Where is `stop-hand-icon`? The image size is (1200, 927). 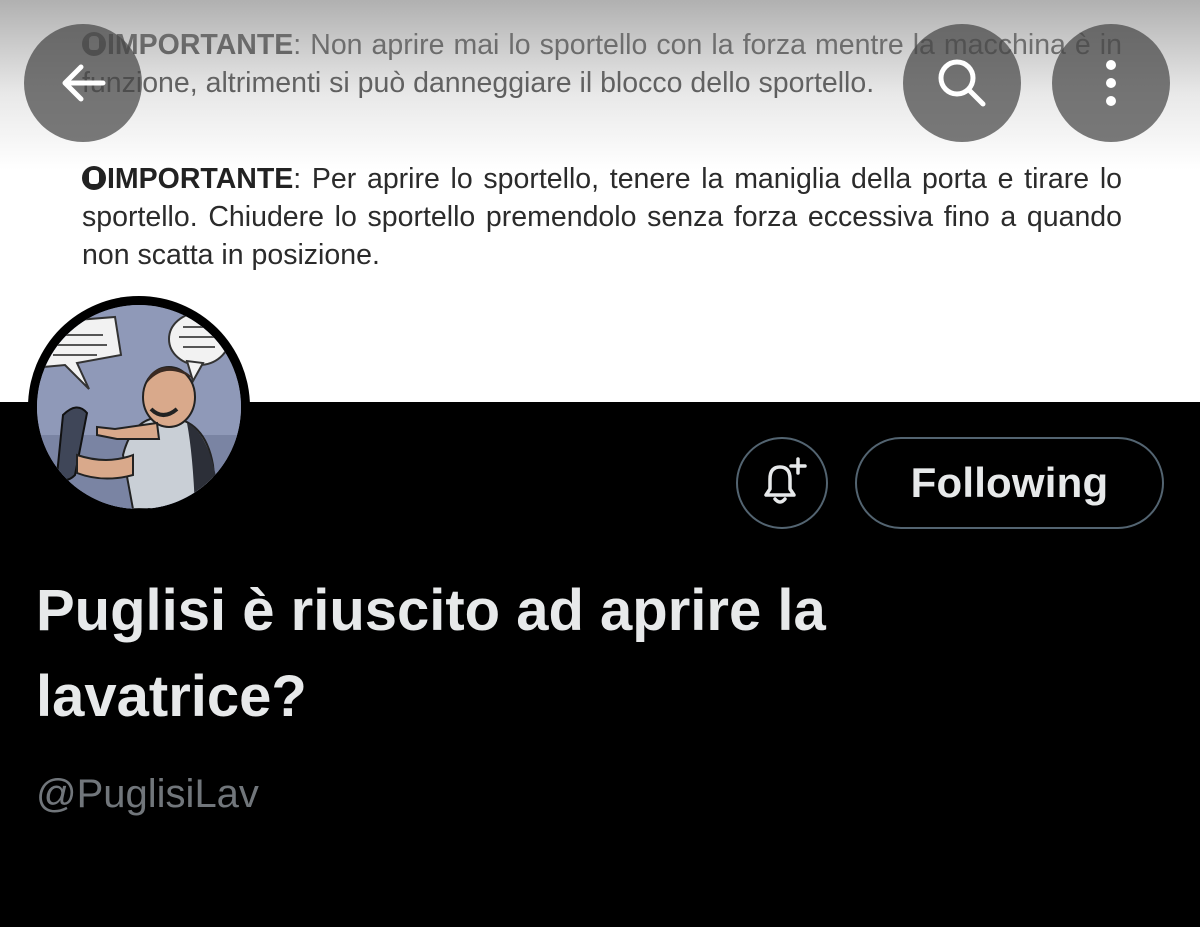
stop-hand-icon is located at coordinates (94, 178).